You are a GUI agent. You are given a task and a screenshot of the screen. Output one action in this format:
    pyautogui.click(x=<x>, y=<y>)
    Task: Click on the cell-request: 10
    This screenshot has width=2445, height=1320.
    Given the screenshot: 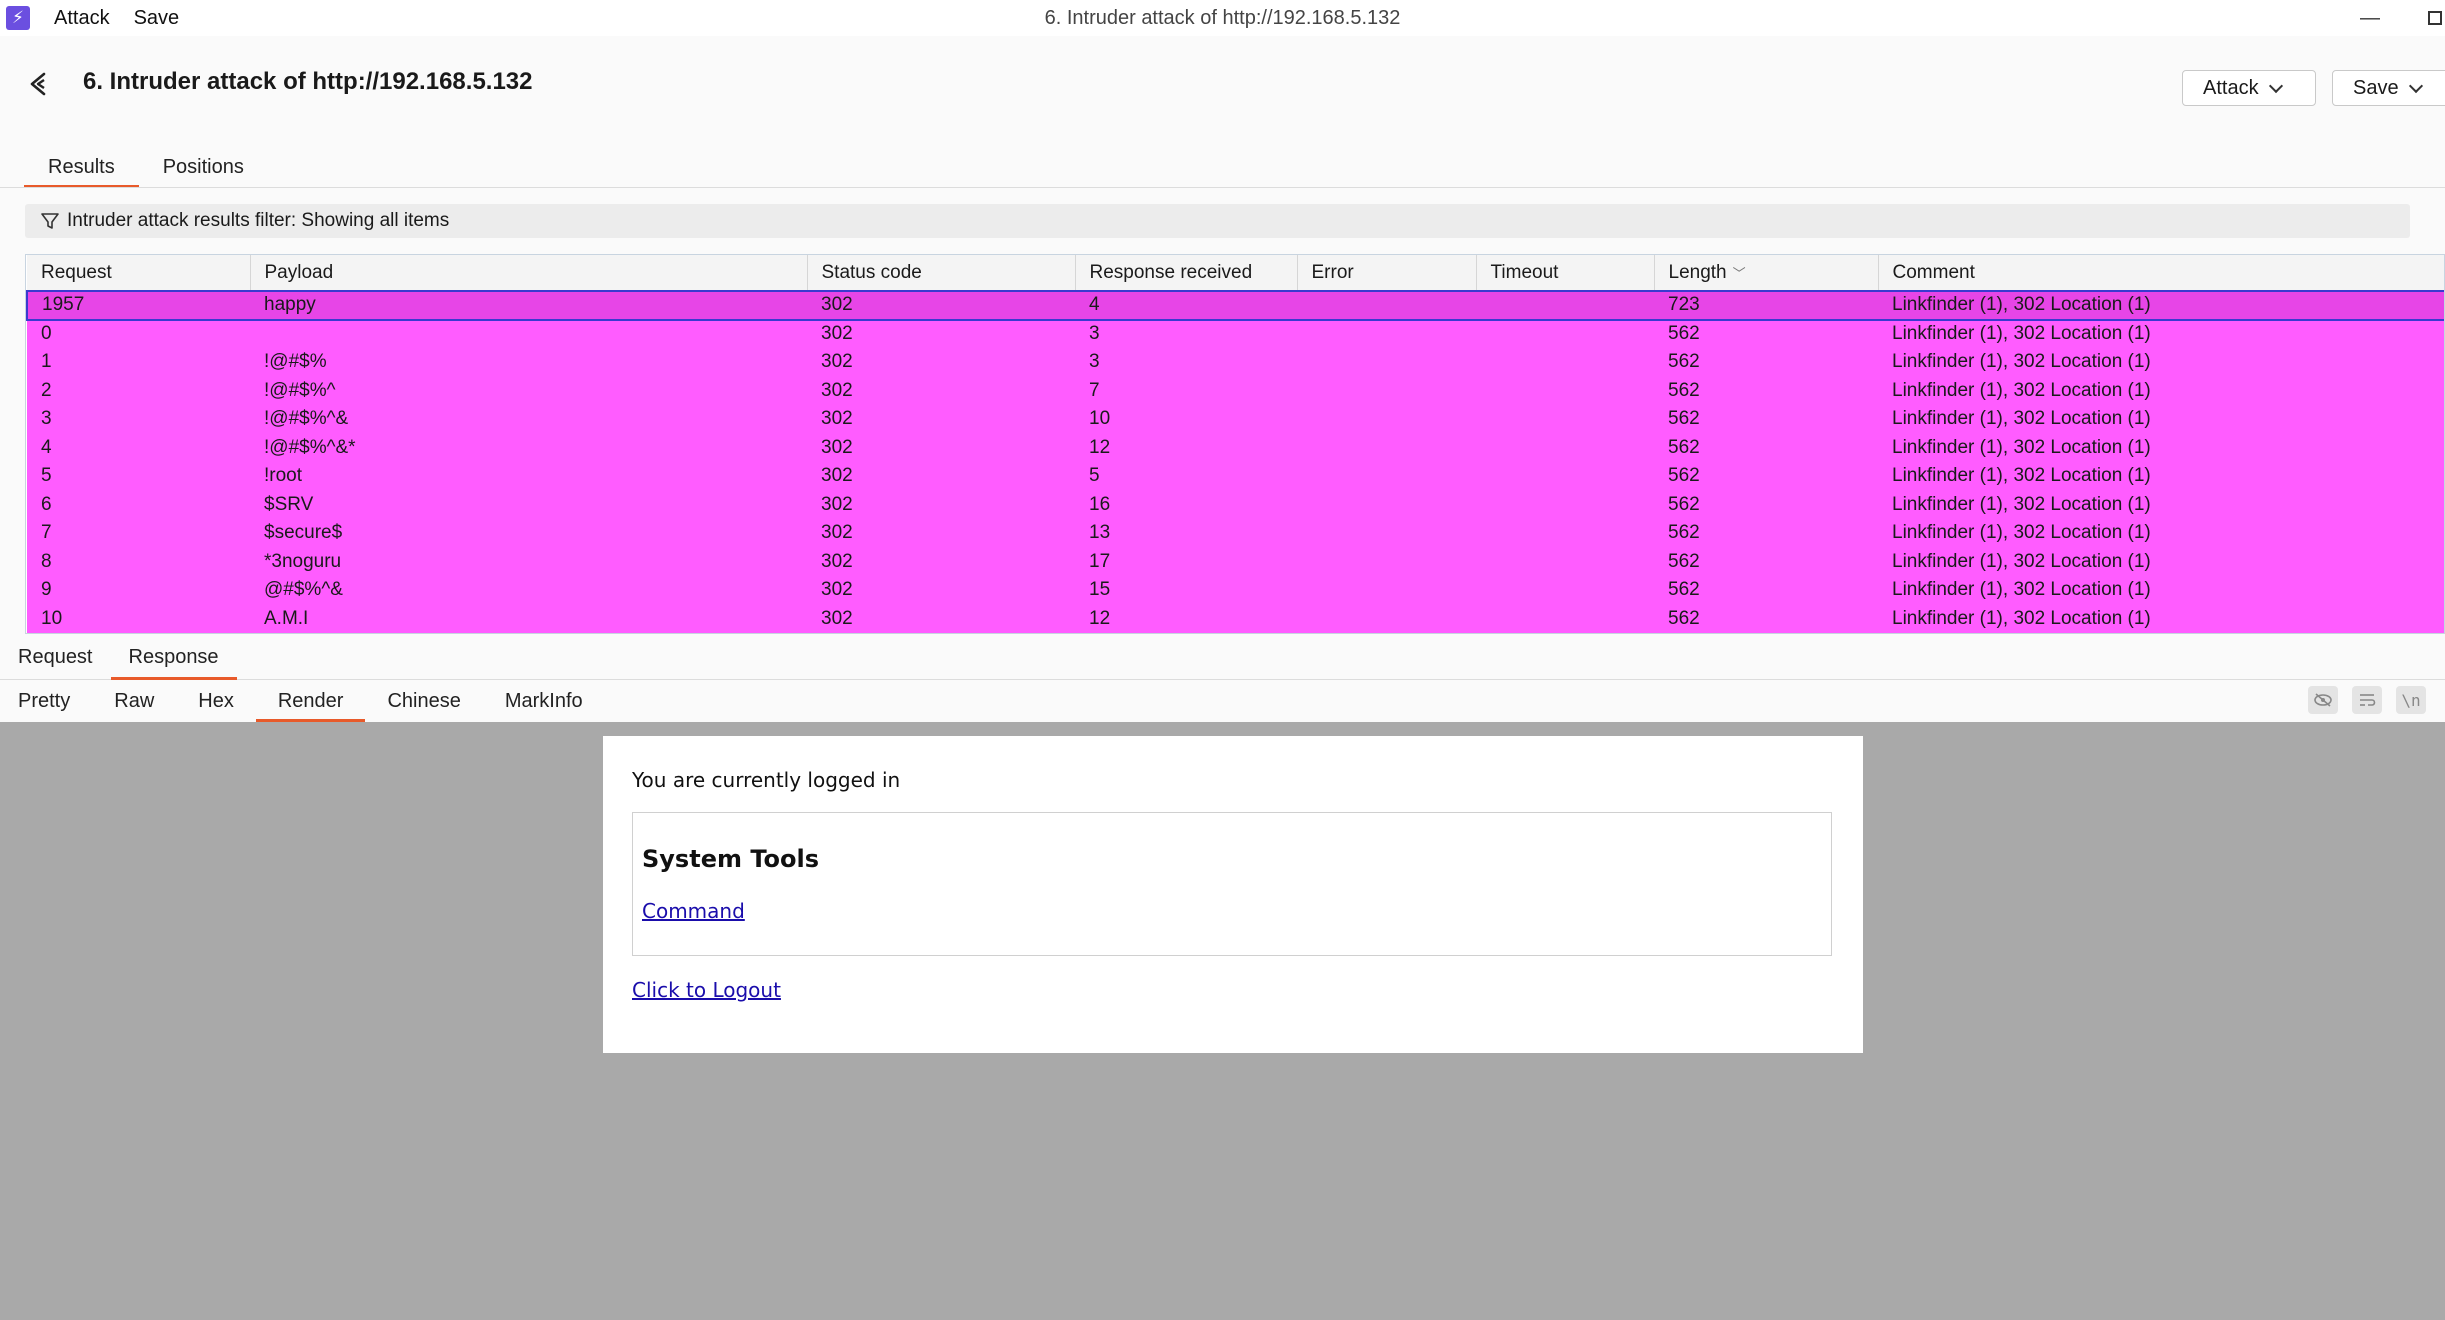 What is the action you would take?
    pyautogui.click(x=138, y=618)
    